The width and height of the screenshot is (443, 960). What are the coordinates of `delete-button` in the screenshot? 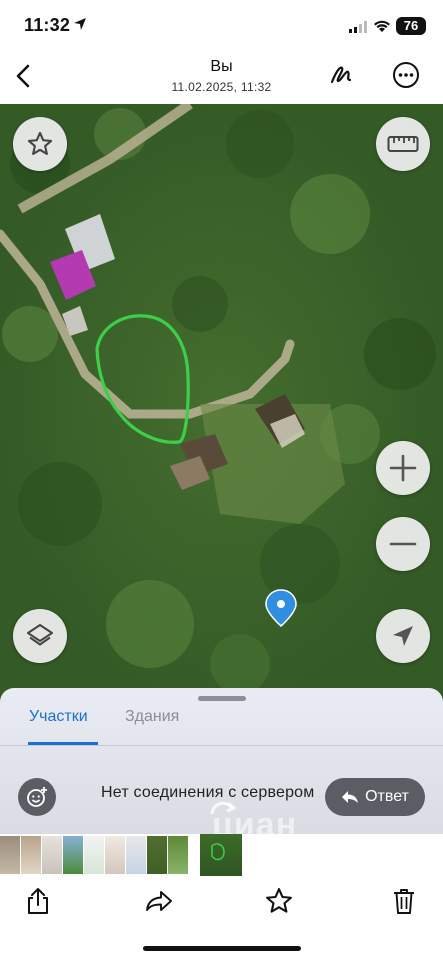 It's located at (404, 901).